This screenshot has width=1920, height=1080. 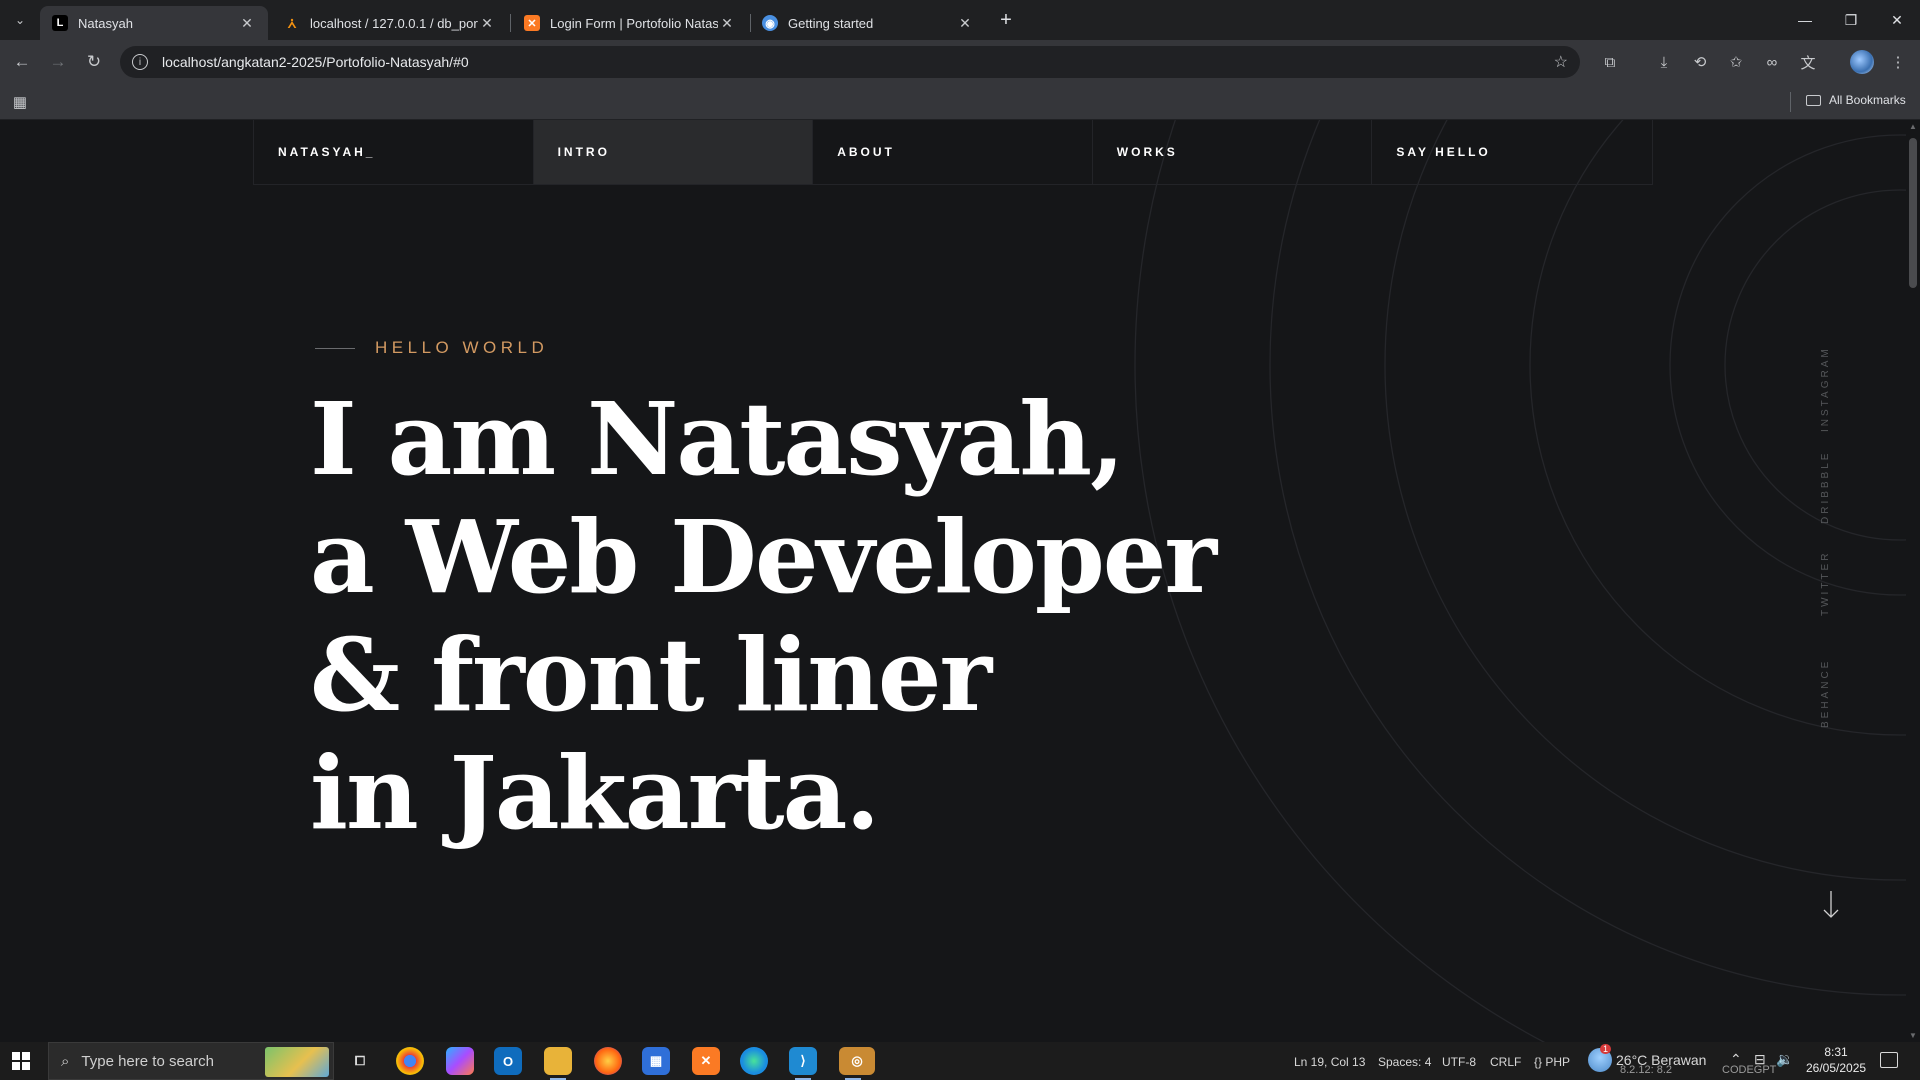 I want to click on phpmyadmin-icon: ⩑, so click(x=292, y=22).